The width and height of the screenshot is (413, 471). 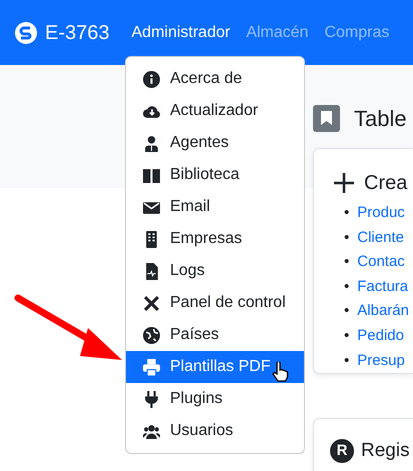 What do you see at coordinates (151, 271) in the screenshot?
I see `file-icon` at bounding box center [151, 271].